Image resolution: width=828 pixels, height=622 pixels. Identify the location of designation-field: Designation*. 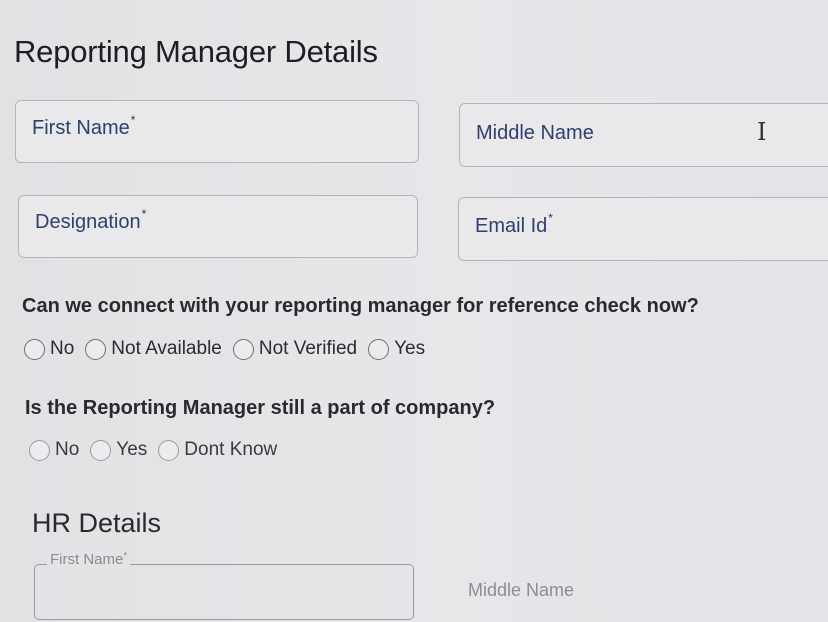
(218, 226).